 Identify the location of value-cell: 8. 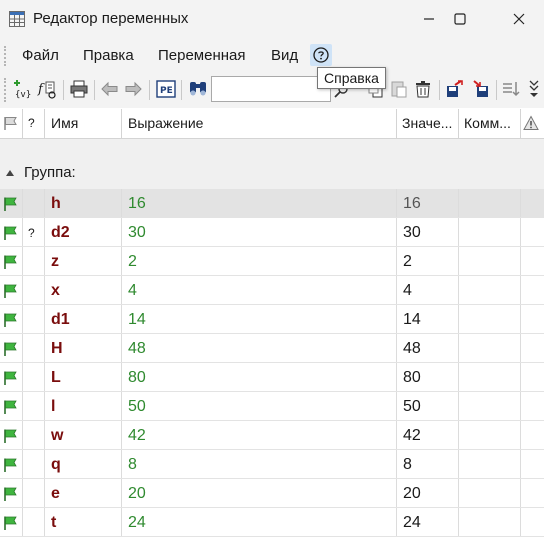
(428, 464).